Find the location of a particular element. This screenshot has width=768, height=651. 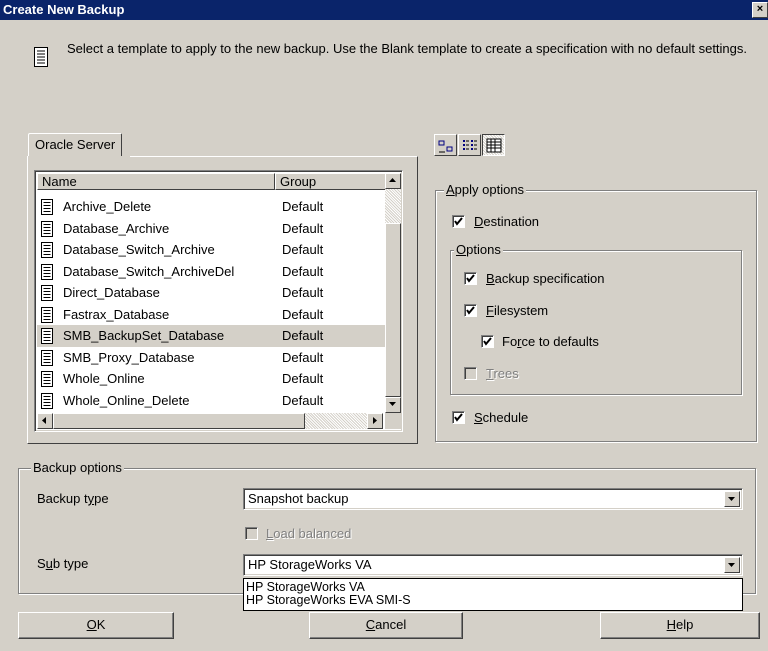

tab-oracle-server: Oracle Server is located at coordinates (75, 144).